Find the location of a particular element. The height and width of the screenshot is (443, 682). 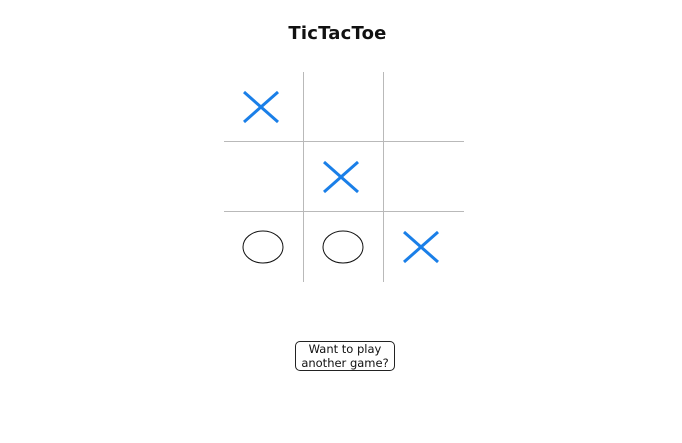

play-again-button: Want to play another game? is located at coordinates (345, 356).